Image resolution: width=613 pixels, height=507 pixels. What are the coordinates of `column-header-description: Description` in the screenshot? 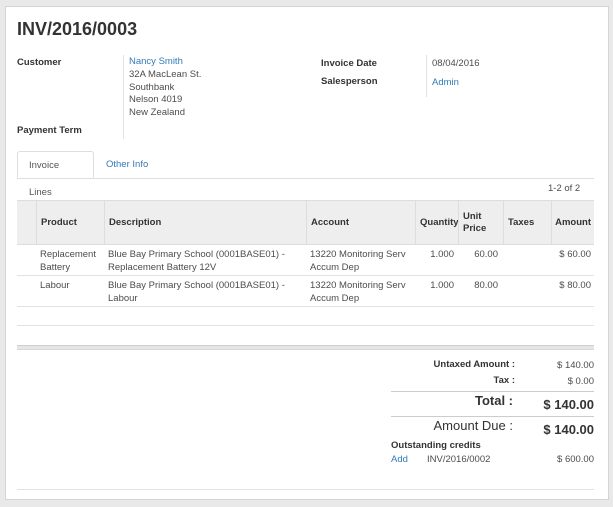 It's located at (205, 222).